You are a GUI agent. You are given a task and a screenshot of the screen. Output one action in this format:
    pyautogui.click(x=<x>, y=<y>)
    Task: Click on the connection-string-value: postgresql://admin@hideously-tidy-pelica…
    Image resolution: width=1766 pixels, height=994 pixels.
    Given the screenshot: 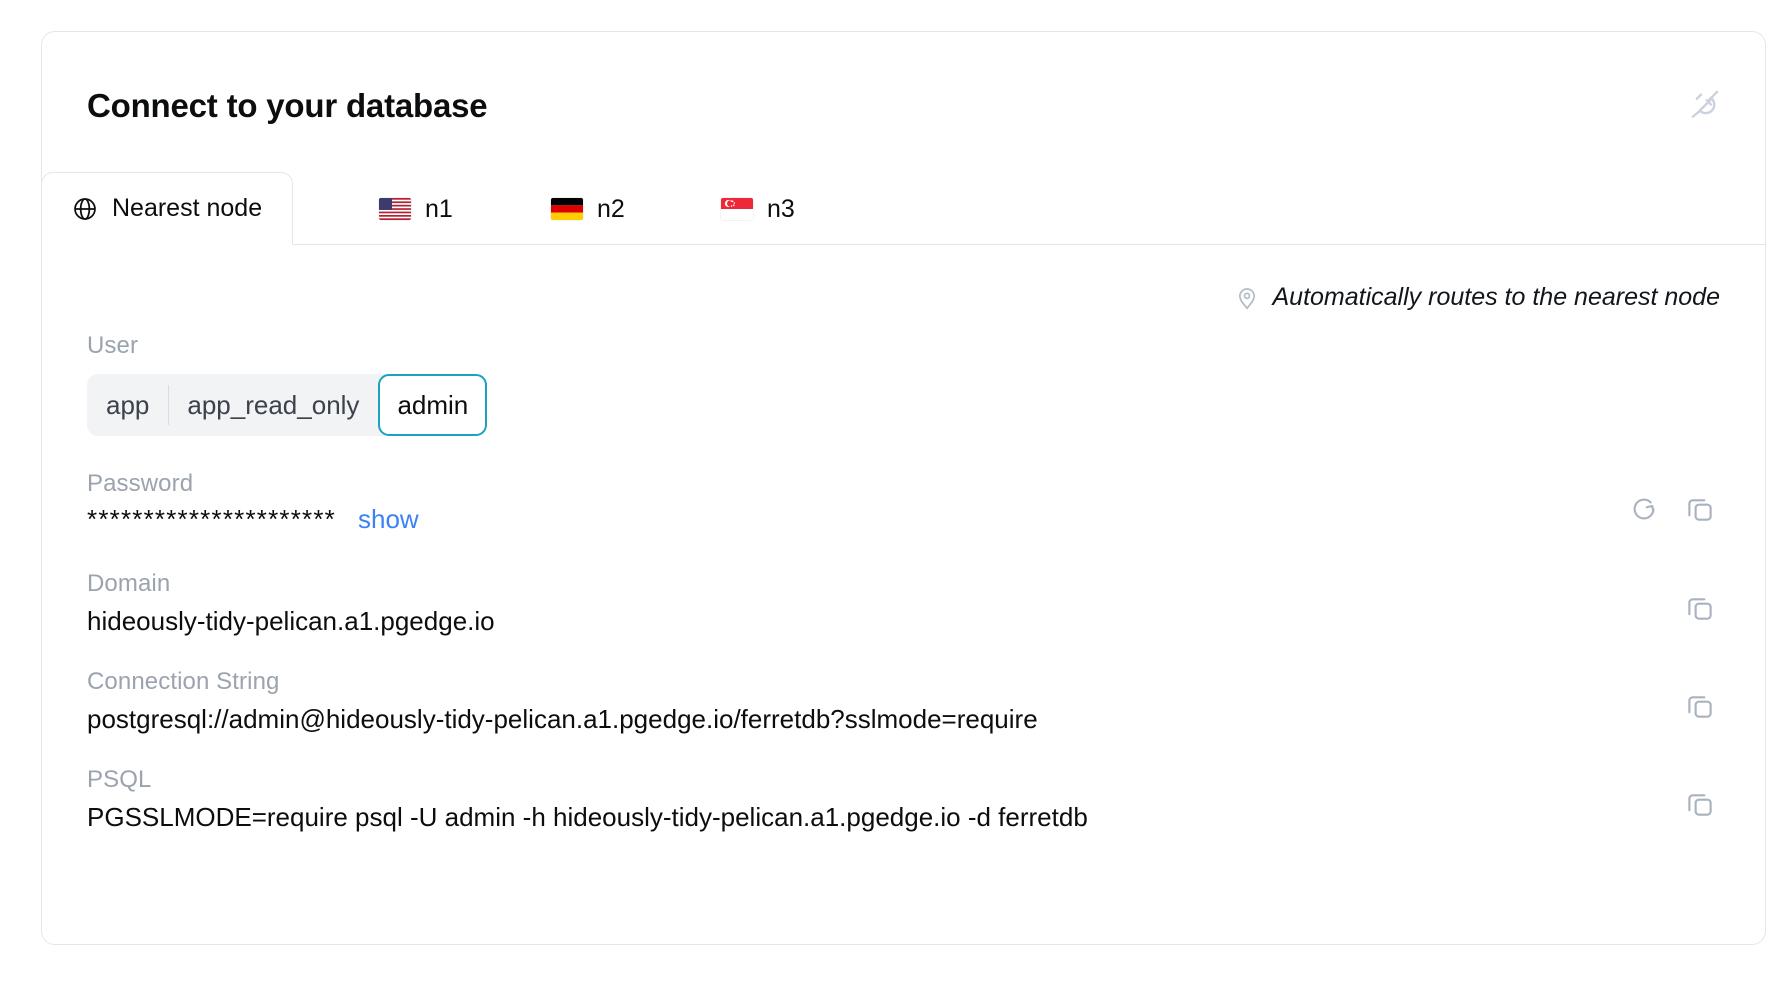 What is the action you would take?
    pyautogui.click(x=562, y=719)
    